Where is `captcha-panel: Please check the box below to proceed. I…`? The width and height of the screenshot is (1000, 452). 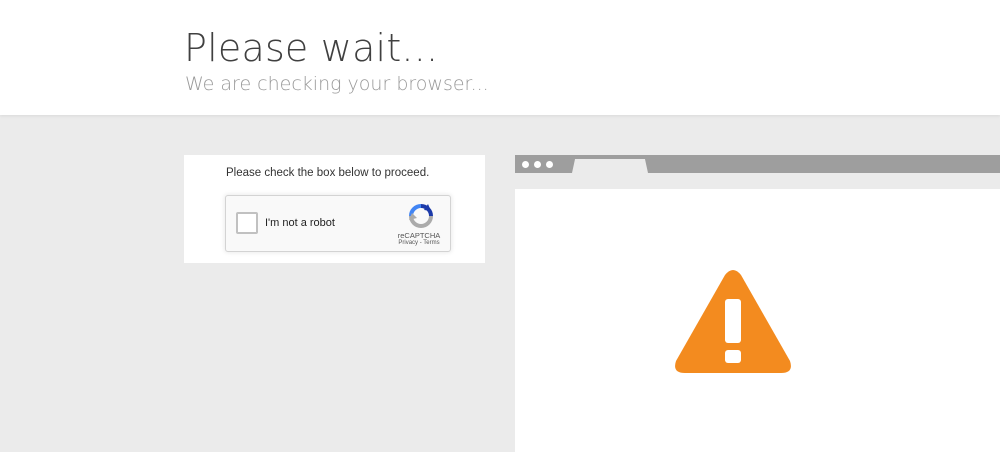 captcha-panel: Please check the box below to proceed. I… is located at coordinates (334, 209).